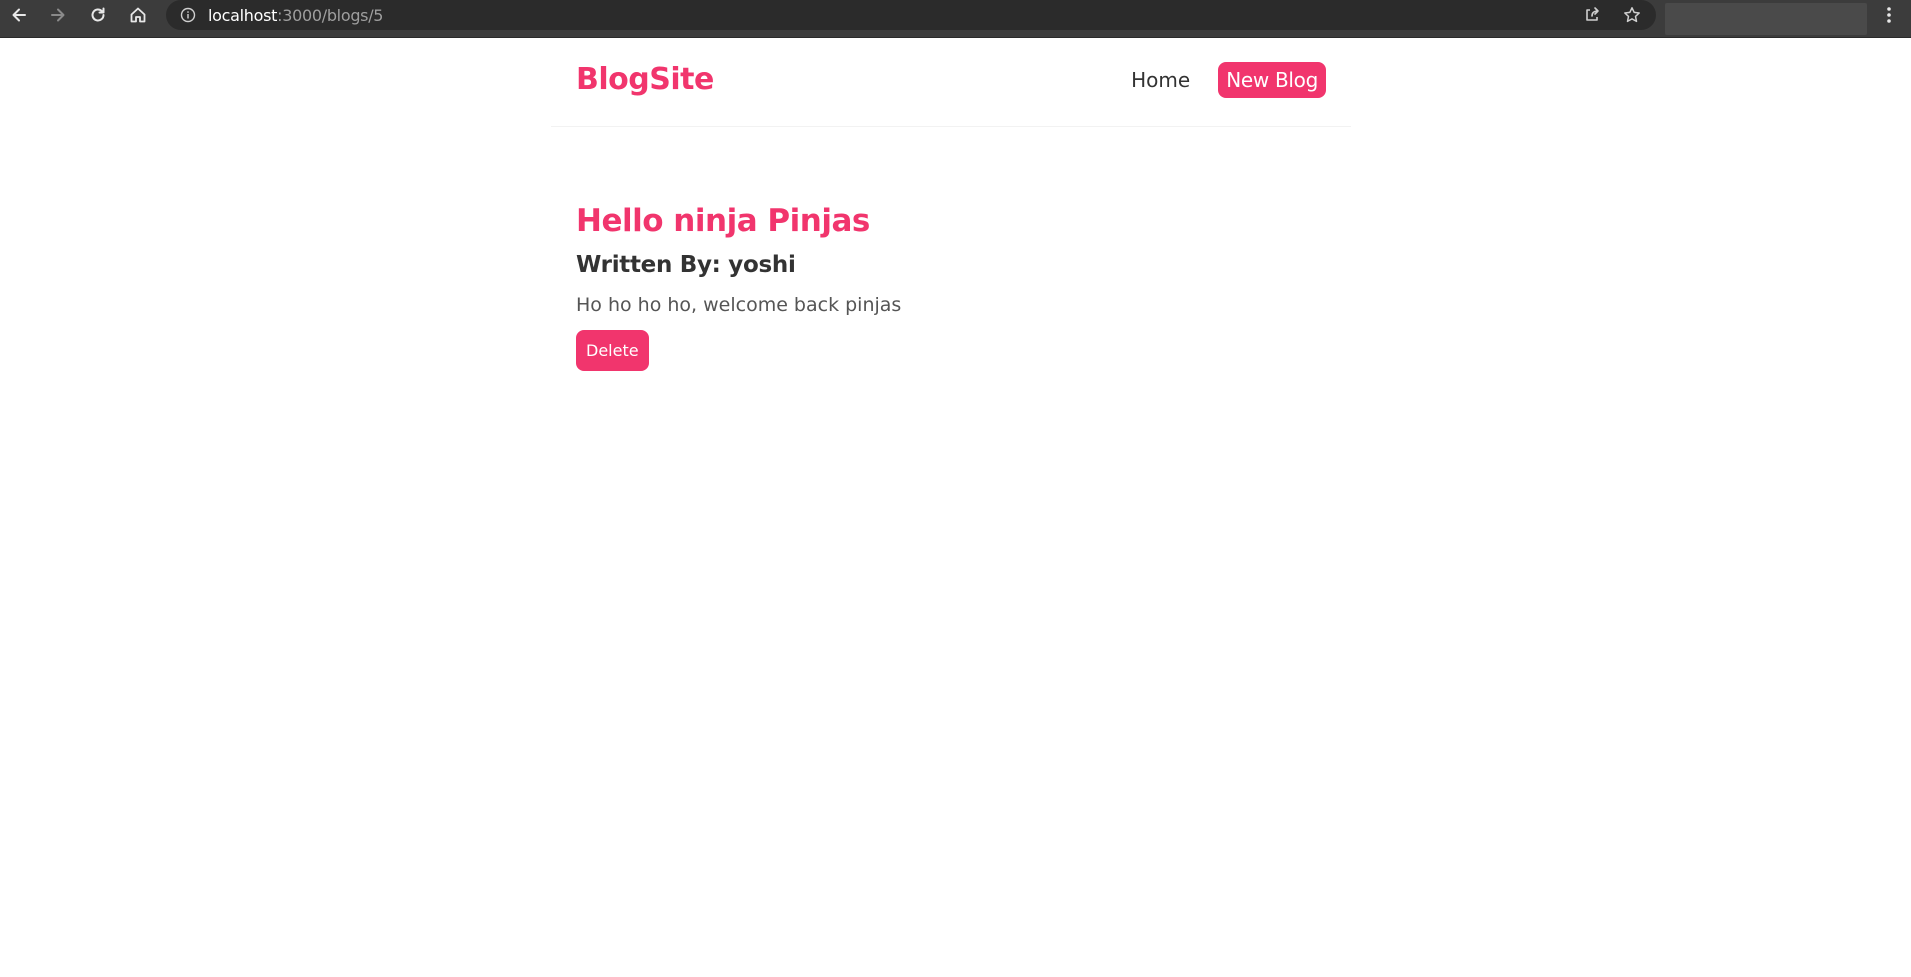  I want to click on kebab-menu-icon, so click(1889, 15).